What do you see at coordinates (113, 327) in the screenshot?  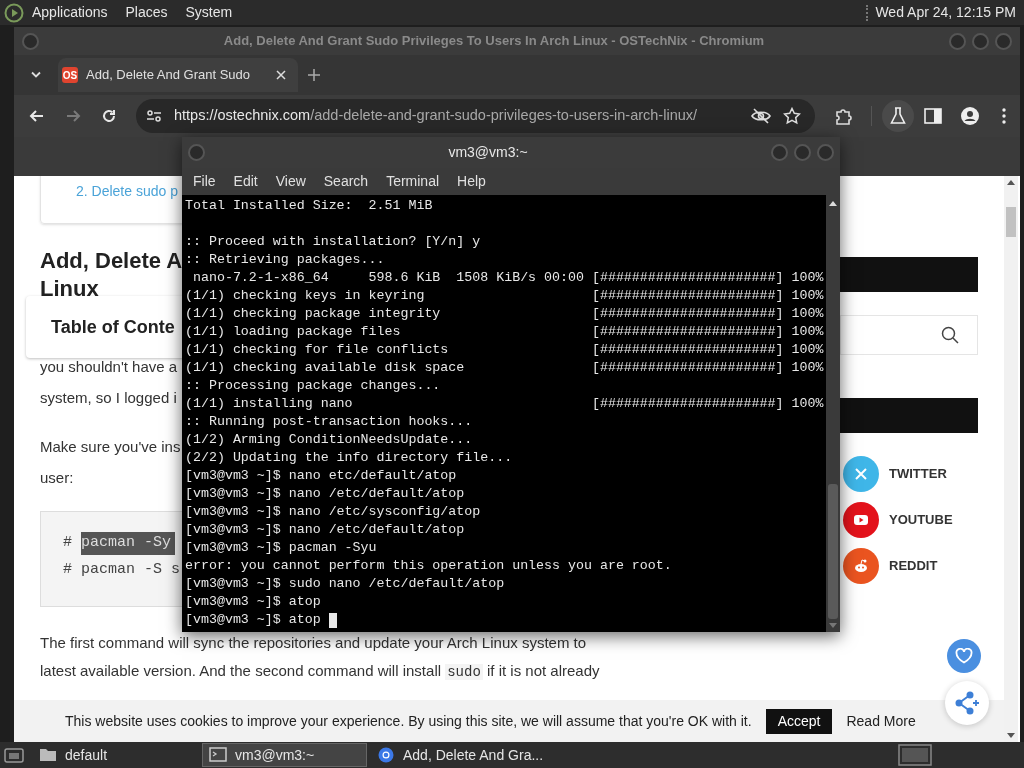 I see `table-of-contents-title: Table of Conte` at bounding box center [113, 327].